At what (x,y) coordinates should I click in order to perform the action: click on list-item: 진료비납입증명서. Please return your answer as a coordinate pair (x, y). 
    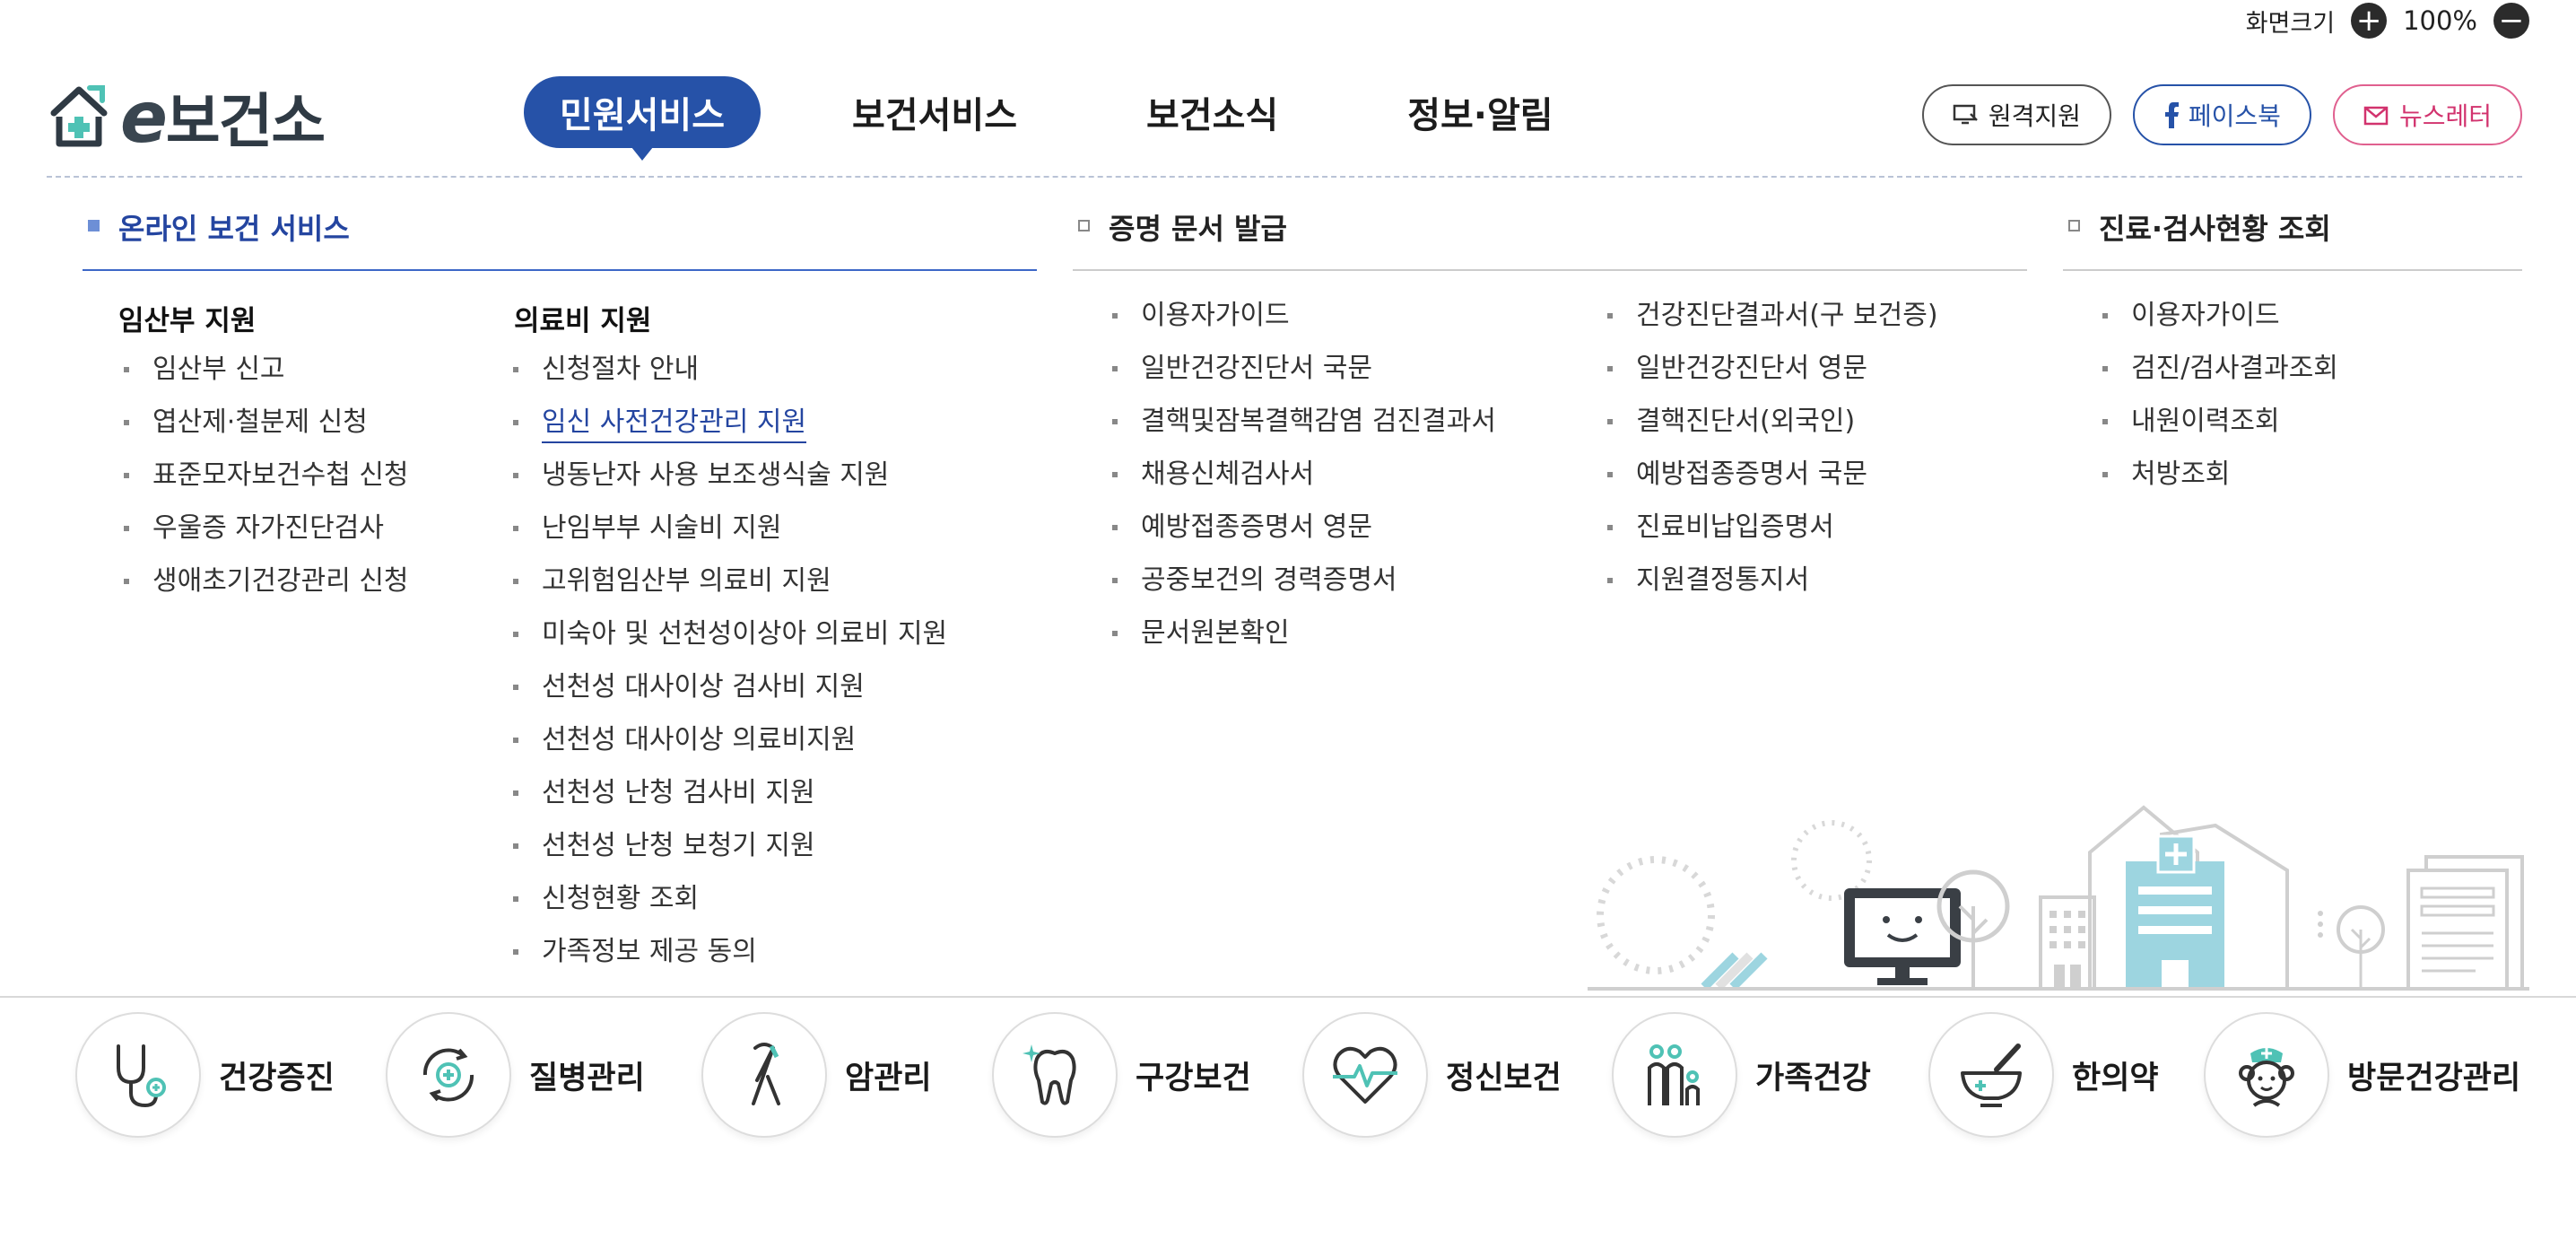
    Looking at the image, I should click on (1772, 537).